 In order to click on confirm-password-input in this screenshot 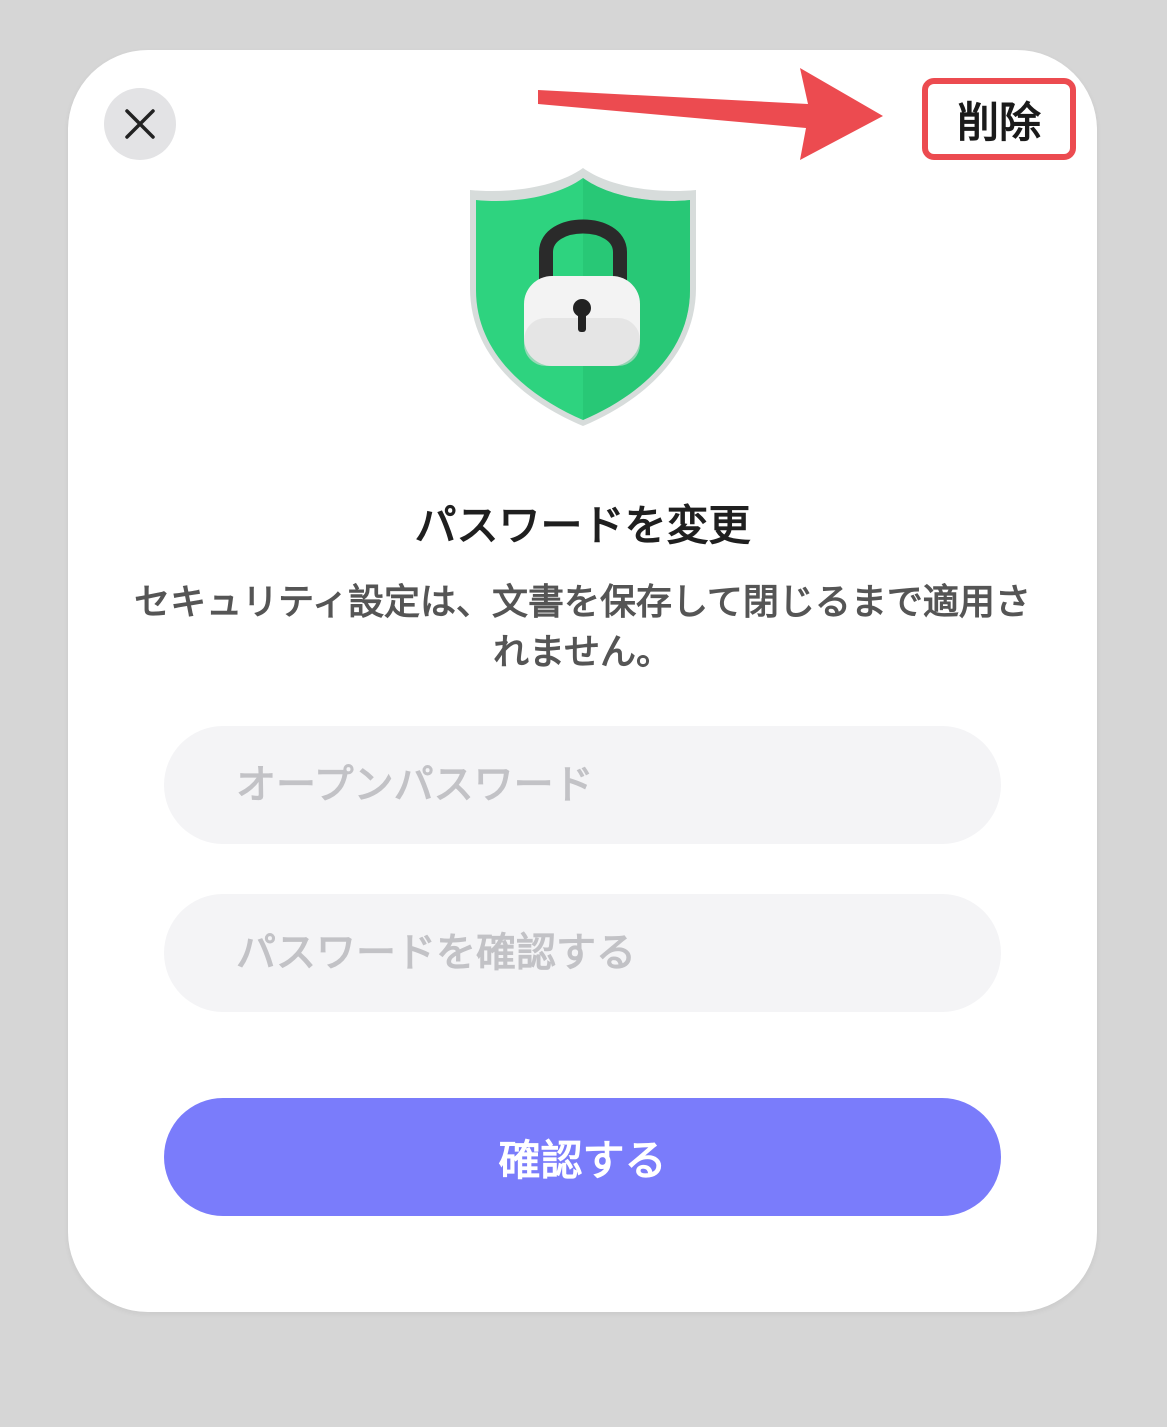, I will do `click(582, 953)`.